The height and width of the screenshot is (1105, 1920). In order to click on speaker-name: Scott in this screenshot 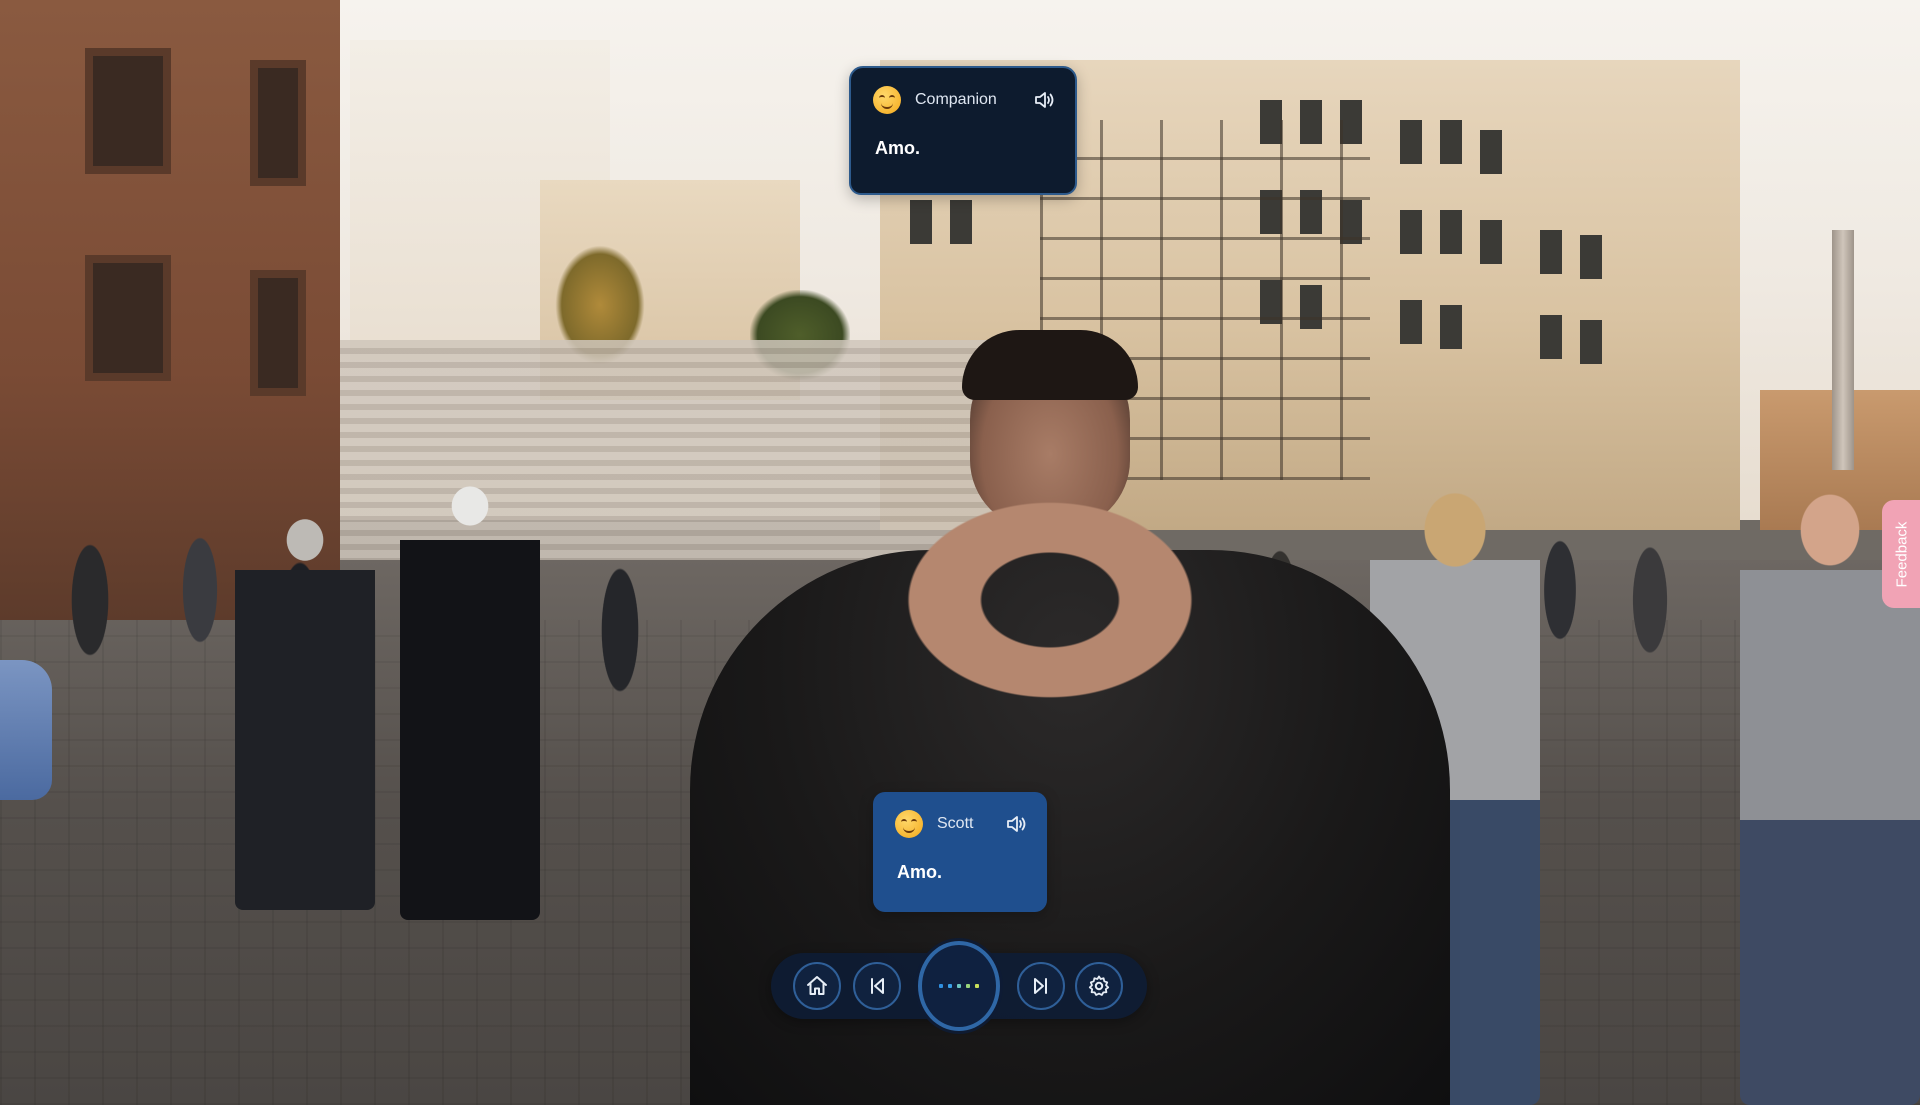, I will do `click(955, 823)`.